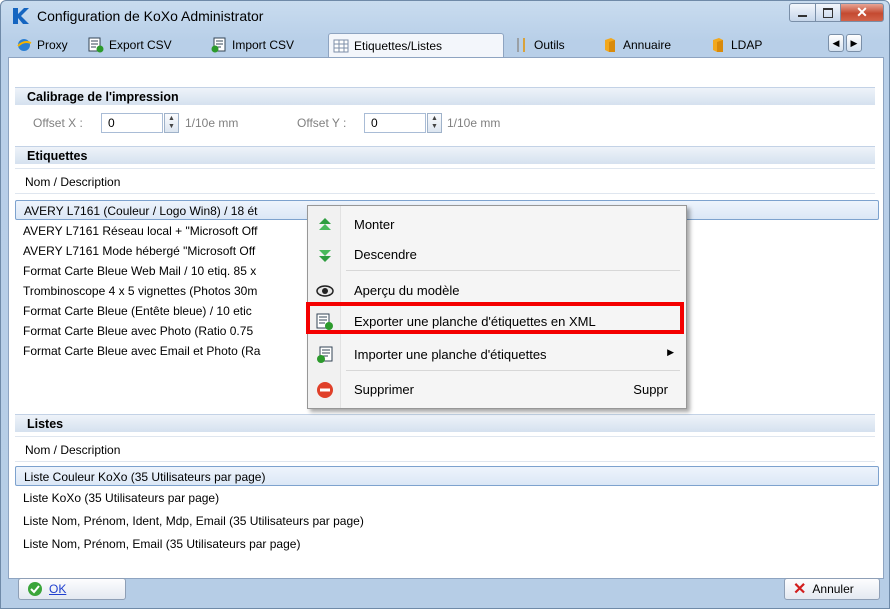 This screenshot has width=890, height=609. I want to click on move-up-icon, so click(325, 224).